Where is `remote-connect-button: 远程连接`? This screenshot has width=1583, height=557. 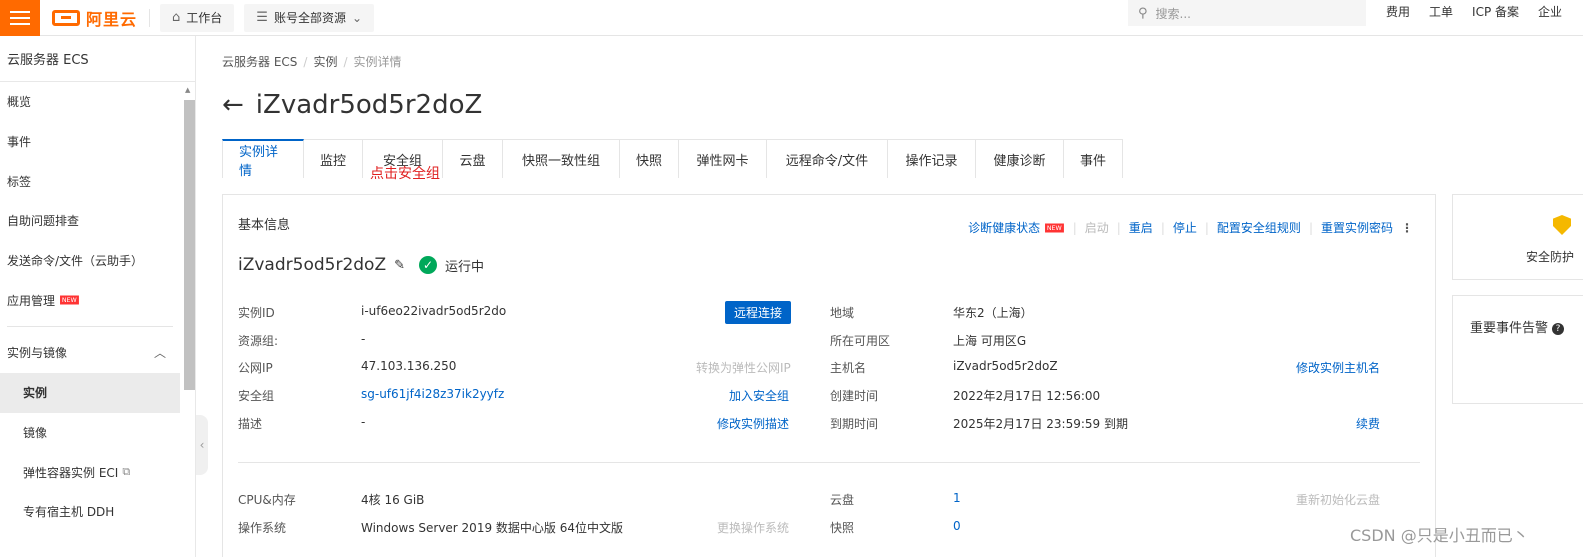 remote-connect-button: 远程连接 is located at coordinates (758, 312).